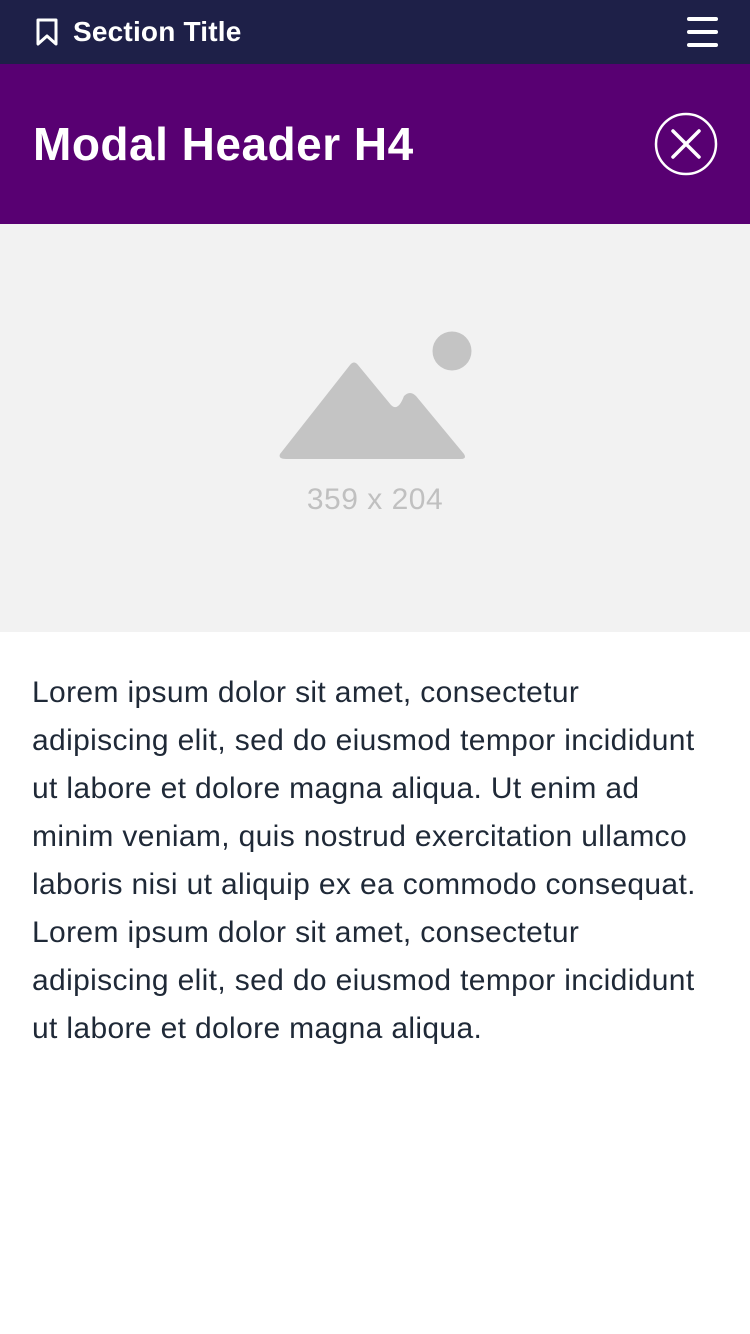 This screenshot has height=1334, width=750. I want to click on section-title: Section Title, so click(157, 31).